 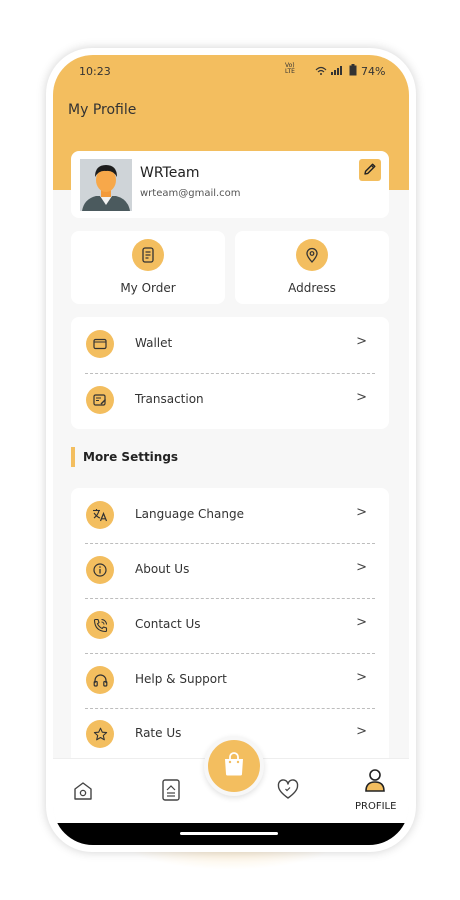 I want to click on home-indicator, so click(x=229, y=833).